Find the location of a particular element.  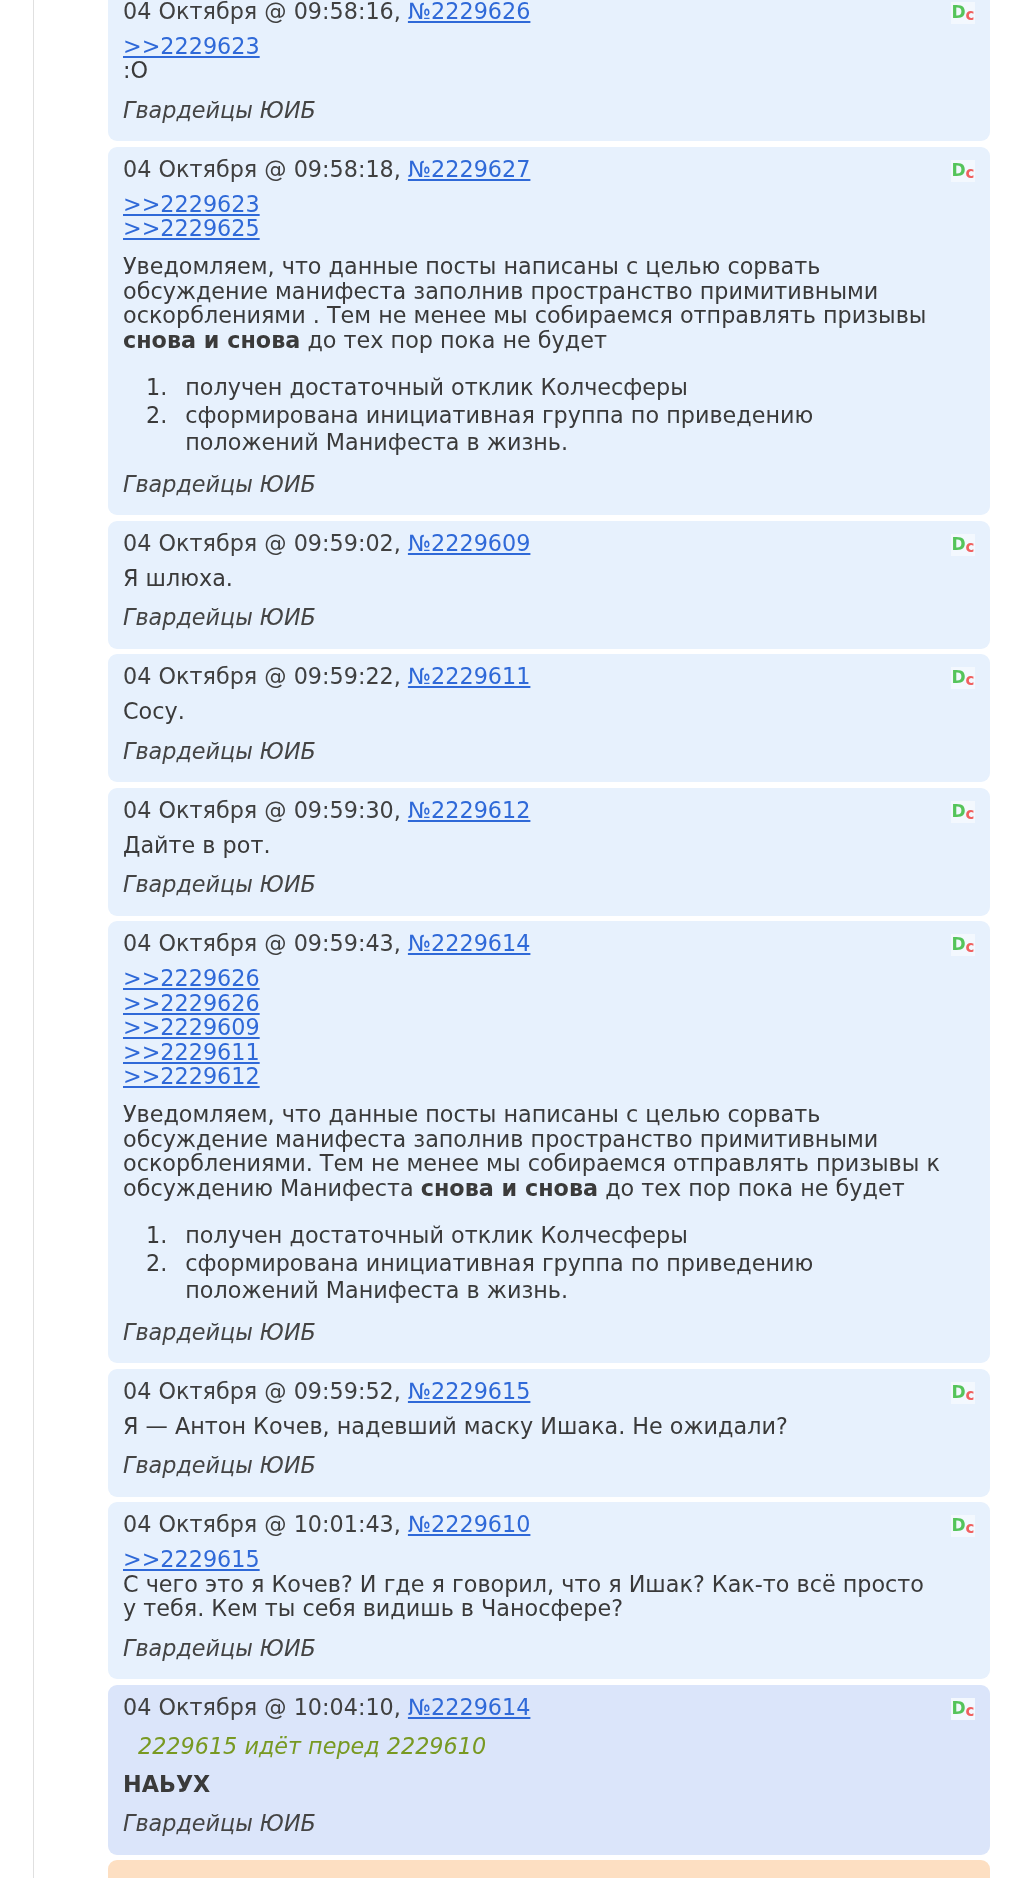

post-text: Я шлюха. is located at coordinates (178, 577).